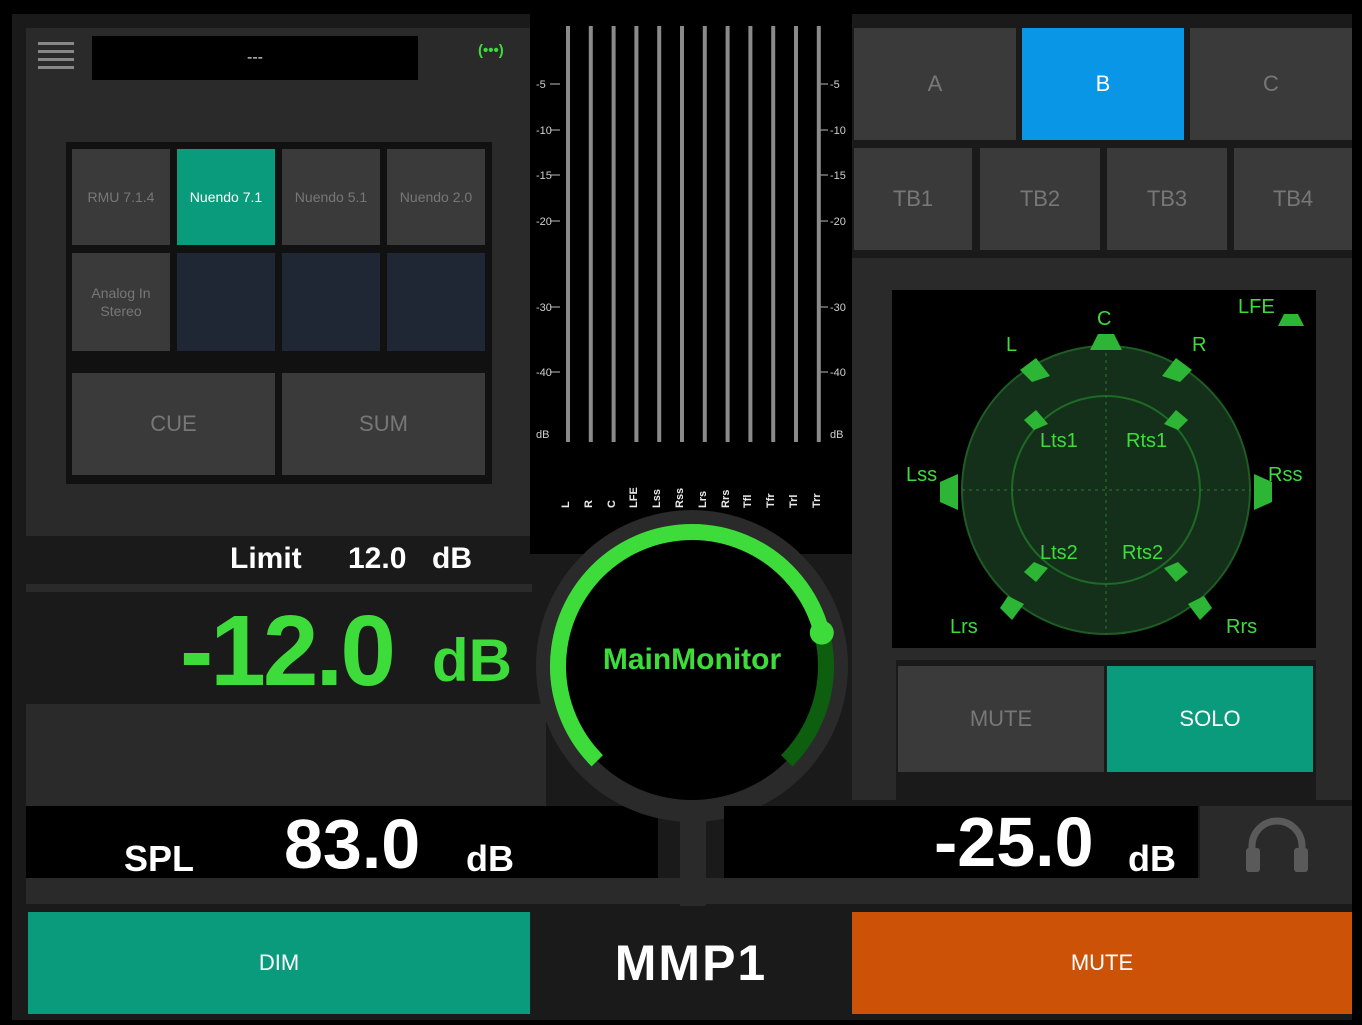 The width and height of the screenshot is (1362, 1025). I want to click on meter-channel-label: C, so click(611, 504).